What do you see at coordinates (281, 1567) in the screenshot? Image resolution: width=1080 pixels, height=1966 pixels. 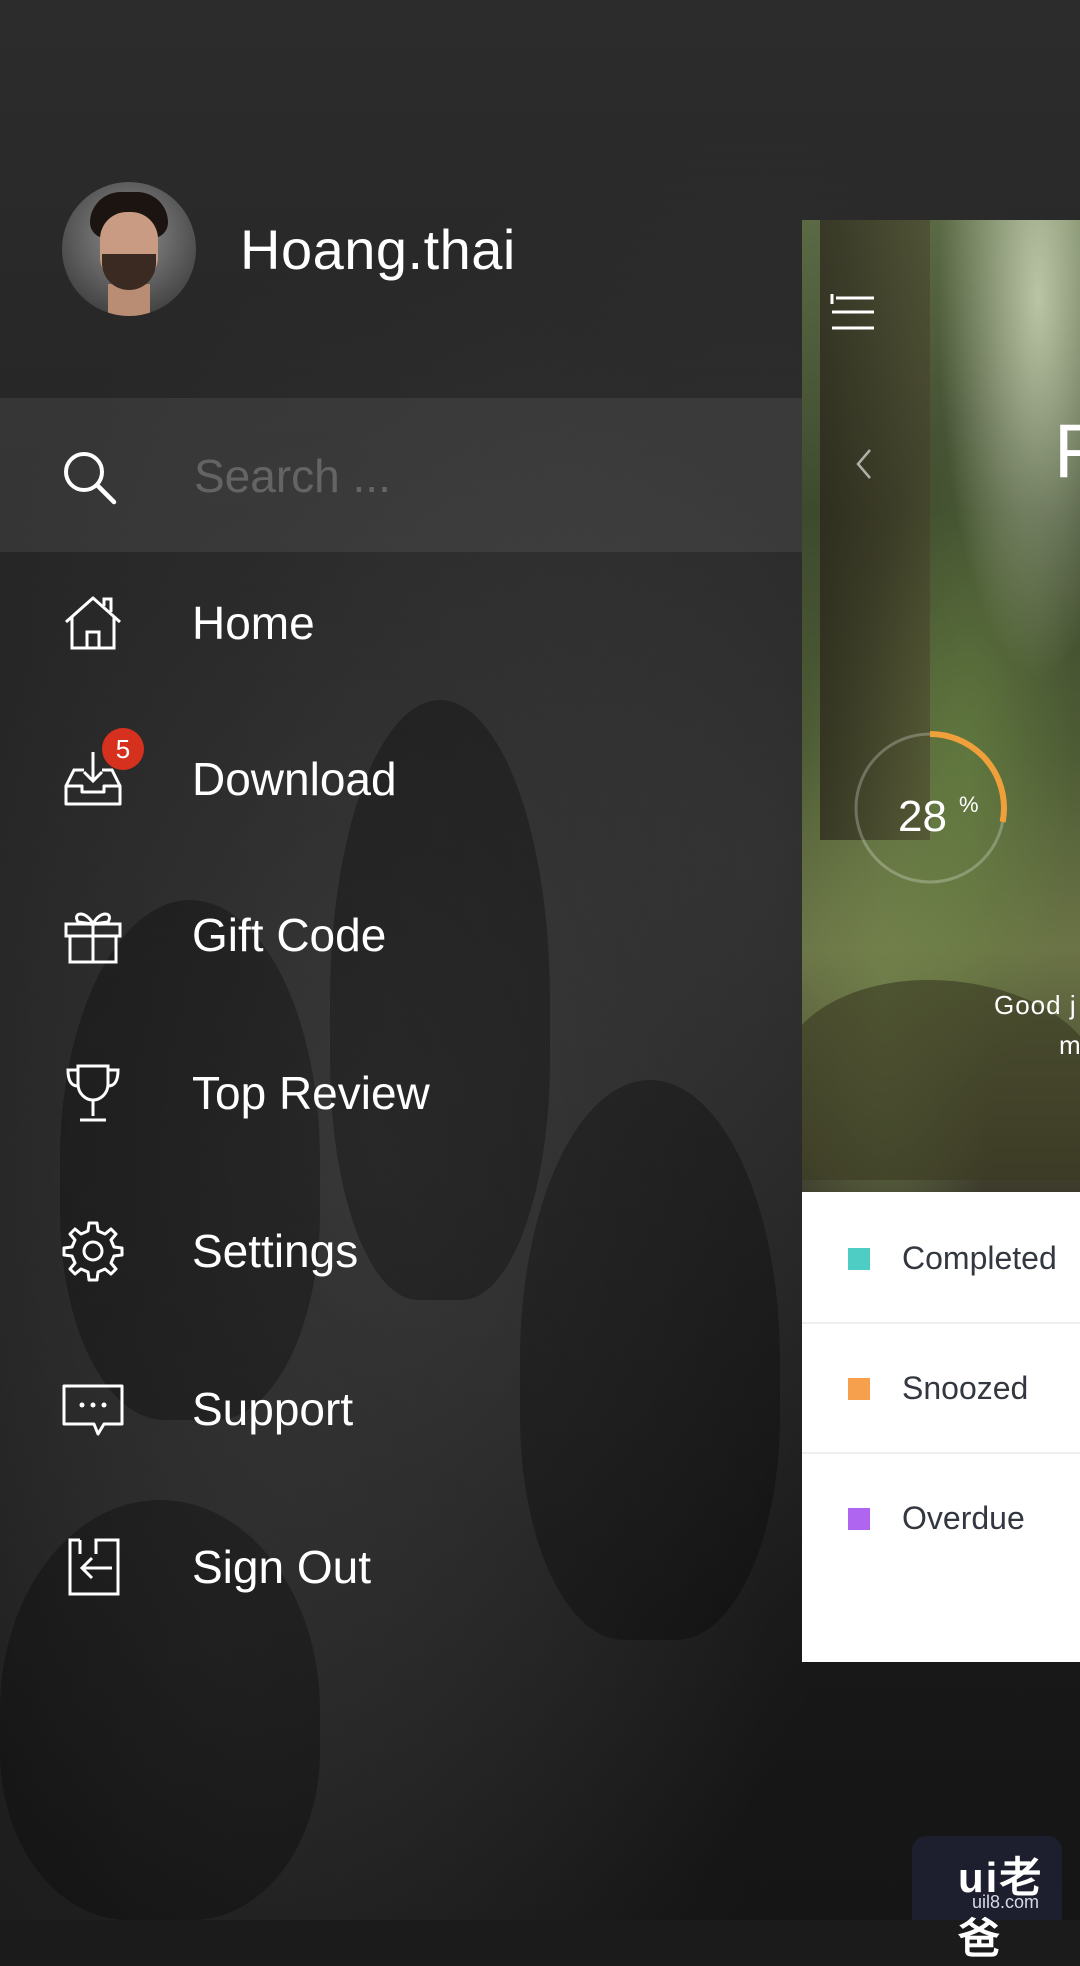 I see `menu-label-sign-out: Sign Out` at bounding box center [281, 1567].